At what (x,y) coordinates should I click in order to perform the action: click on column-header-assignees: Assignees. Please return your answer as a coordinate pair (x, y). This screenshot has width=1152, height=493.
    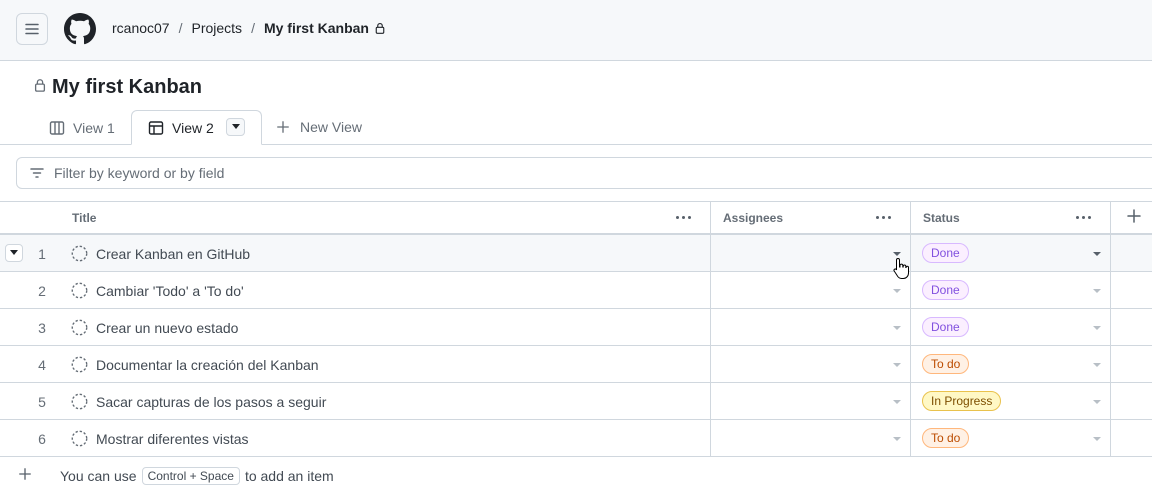
    Looking at the image, I should click on (753, 218).